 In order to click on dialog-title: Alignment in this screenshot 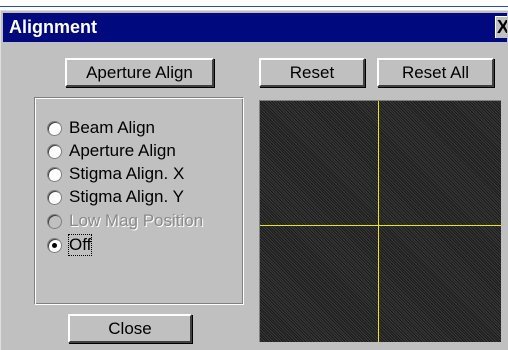, I will do `click(53, 27)`.